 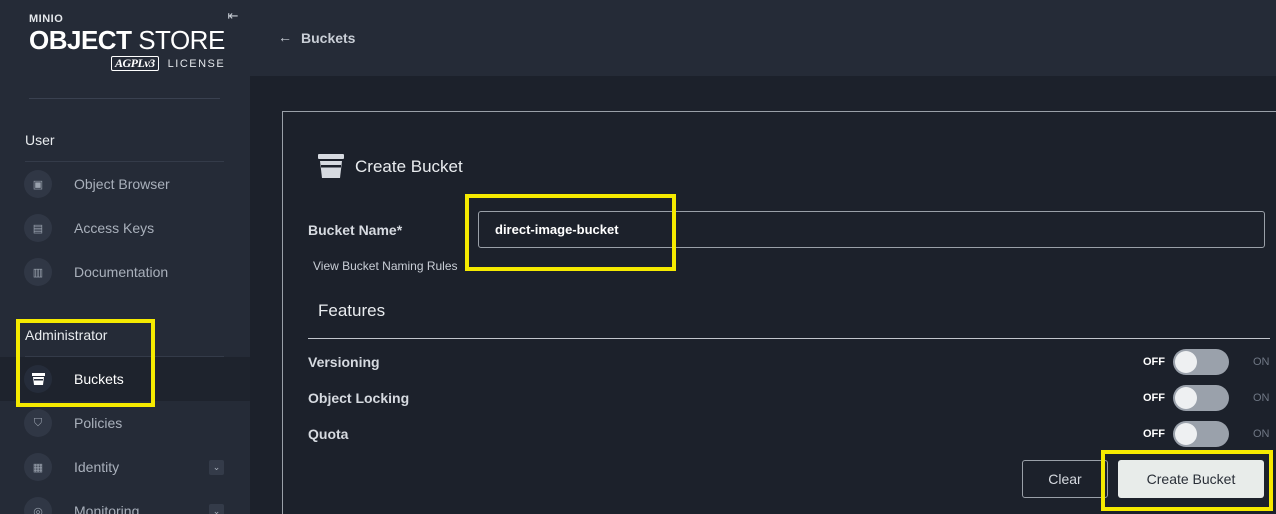 I want to click on administrator-section-title: Administrator, so click(x=66, y=335).